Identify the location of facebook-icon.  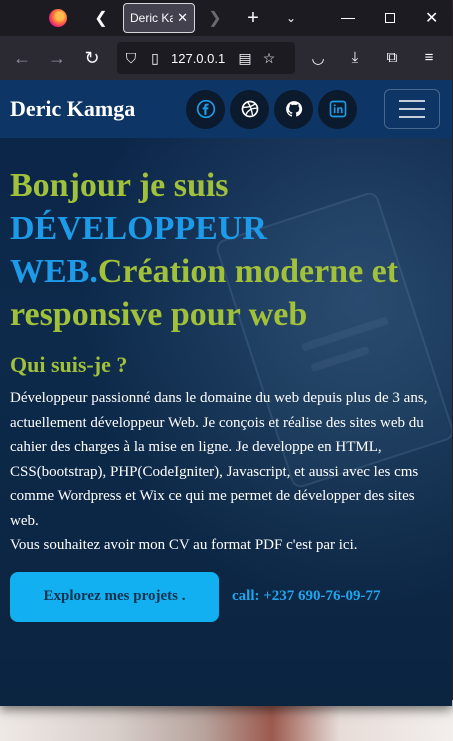
(205, 109).